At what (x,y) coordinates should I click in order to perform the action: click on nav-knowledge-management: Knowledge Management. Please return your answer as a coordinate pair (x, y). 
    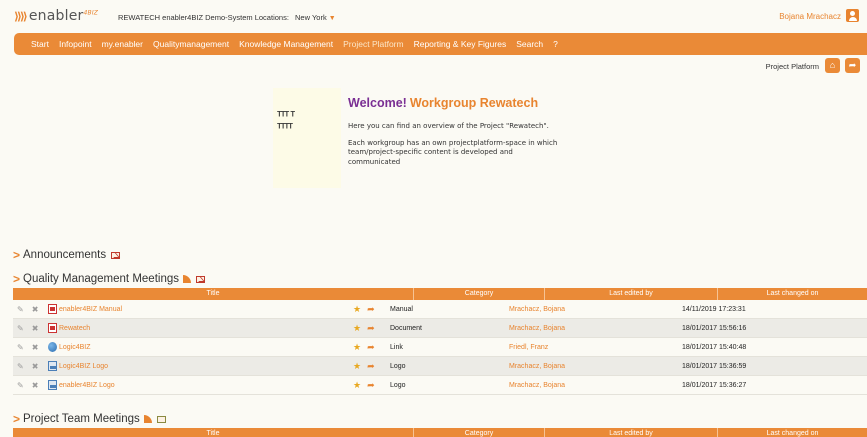
    Looking at the image, I should click on (286, 44).